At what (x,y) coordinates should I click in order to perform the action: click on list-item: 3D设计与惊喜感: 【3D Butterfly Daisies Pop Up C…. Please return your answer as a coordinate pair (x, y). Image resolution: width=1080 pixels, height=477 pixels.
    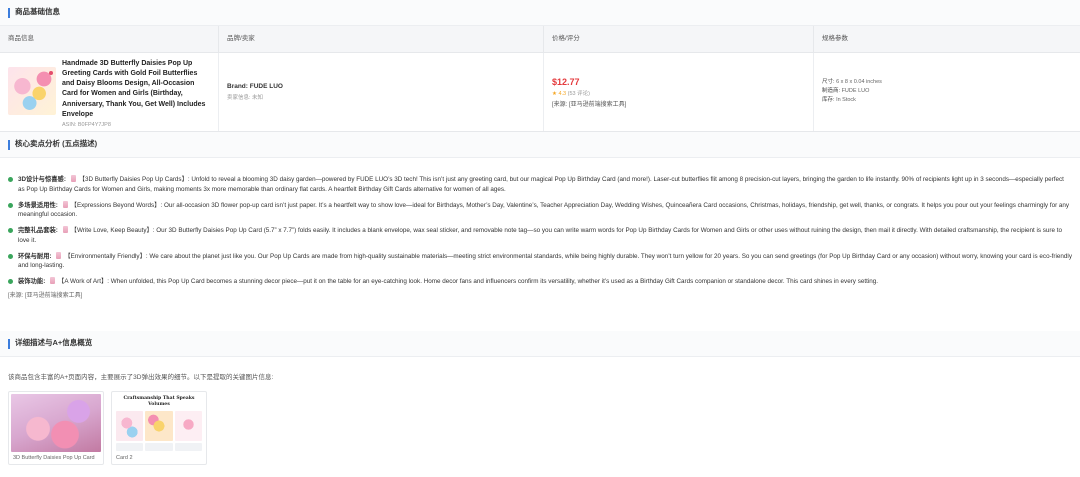
    Looking at the image, I should click on (540, 185).